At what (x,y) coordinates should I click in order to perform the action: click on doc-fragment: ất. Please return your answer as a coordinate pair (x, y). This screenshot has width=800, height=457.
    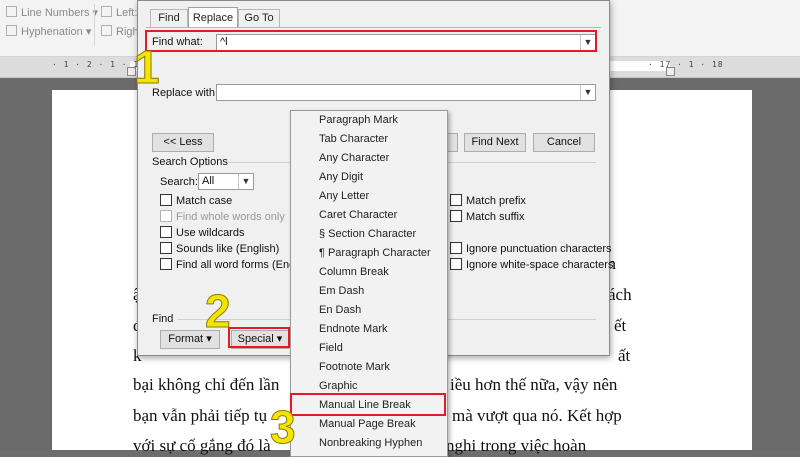
    Looking at the image, I should click on (624, 355).